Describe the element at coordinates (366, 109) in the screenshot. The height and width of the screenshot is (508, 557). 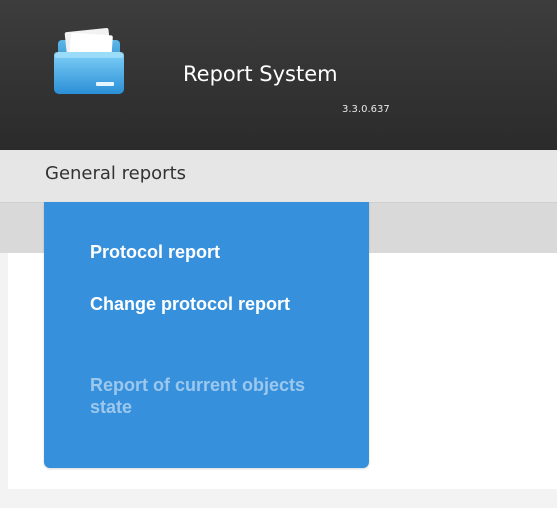
I see `app-version: 3.3.0.637` at that location.